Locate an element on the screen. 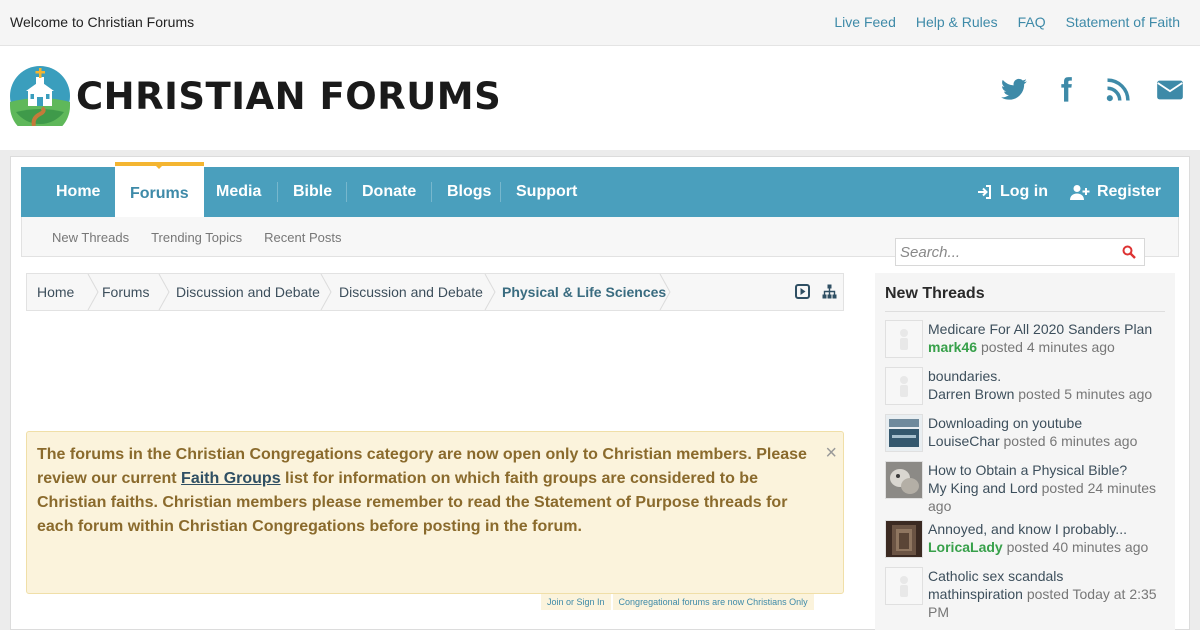  thread-user: My King and Lord is located at coordinates (983, 488).